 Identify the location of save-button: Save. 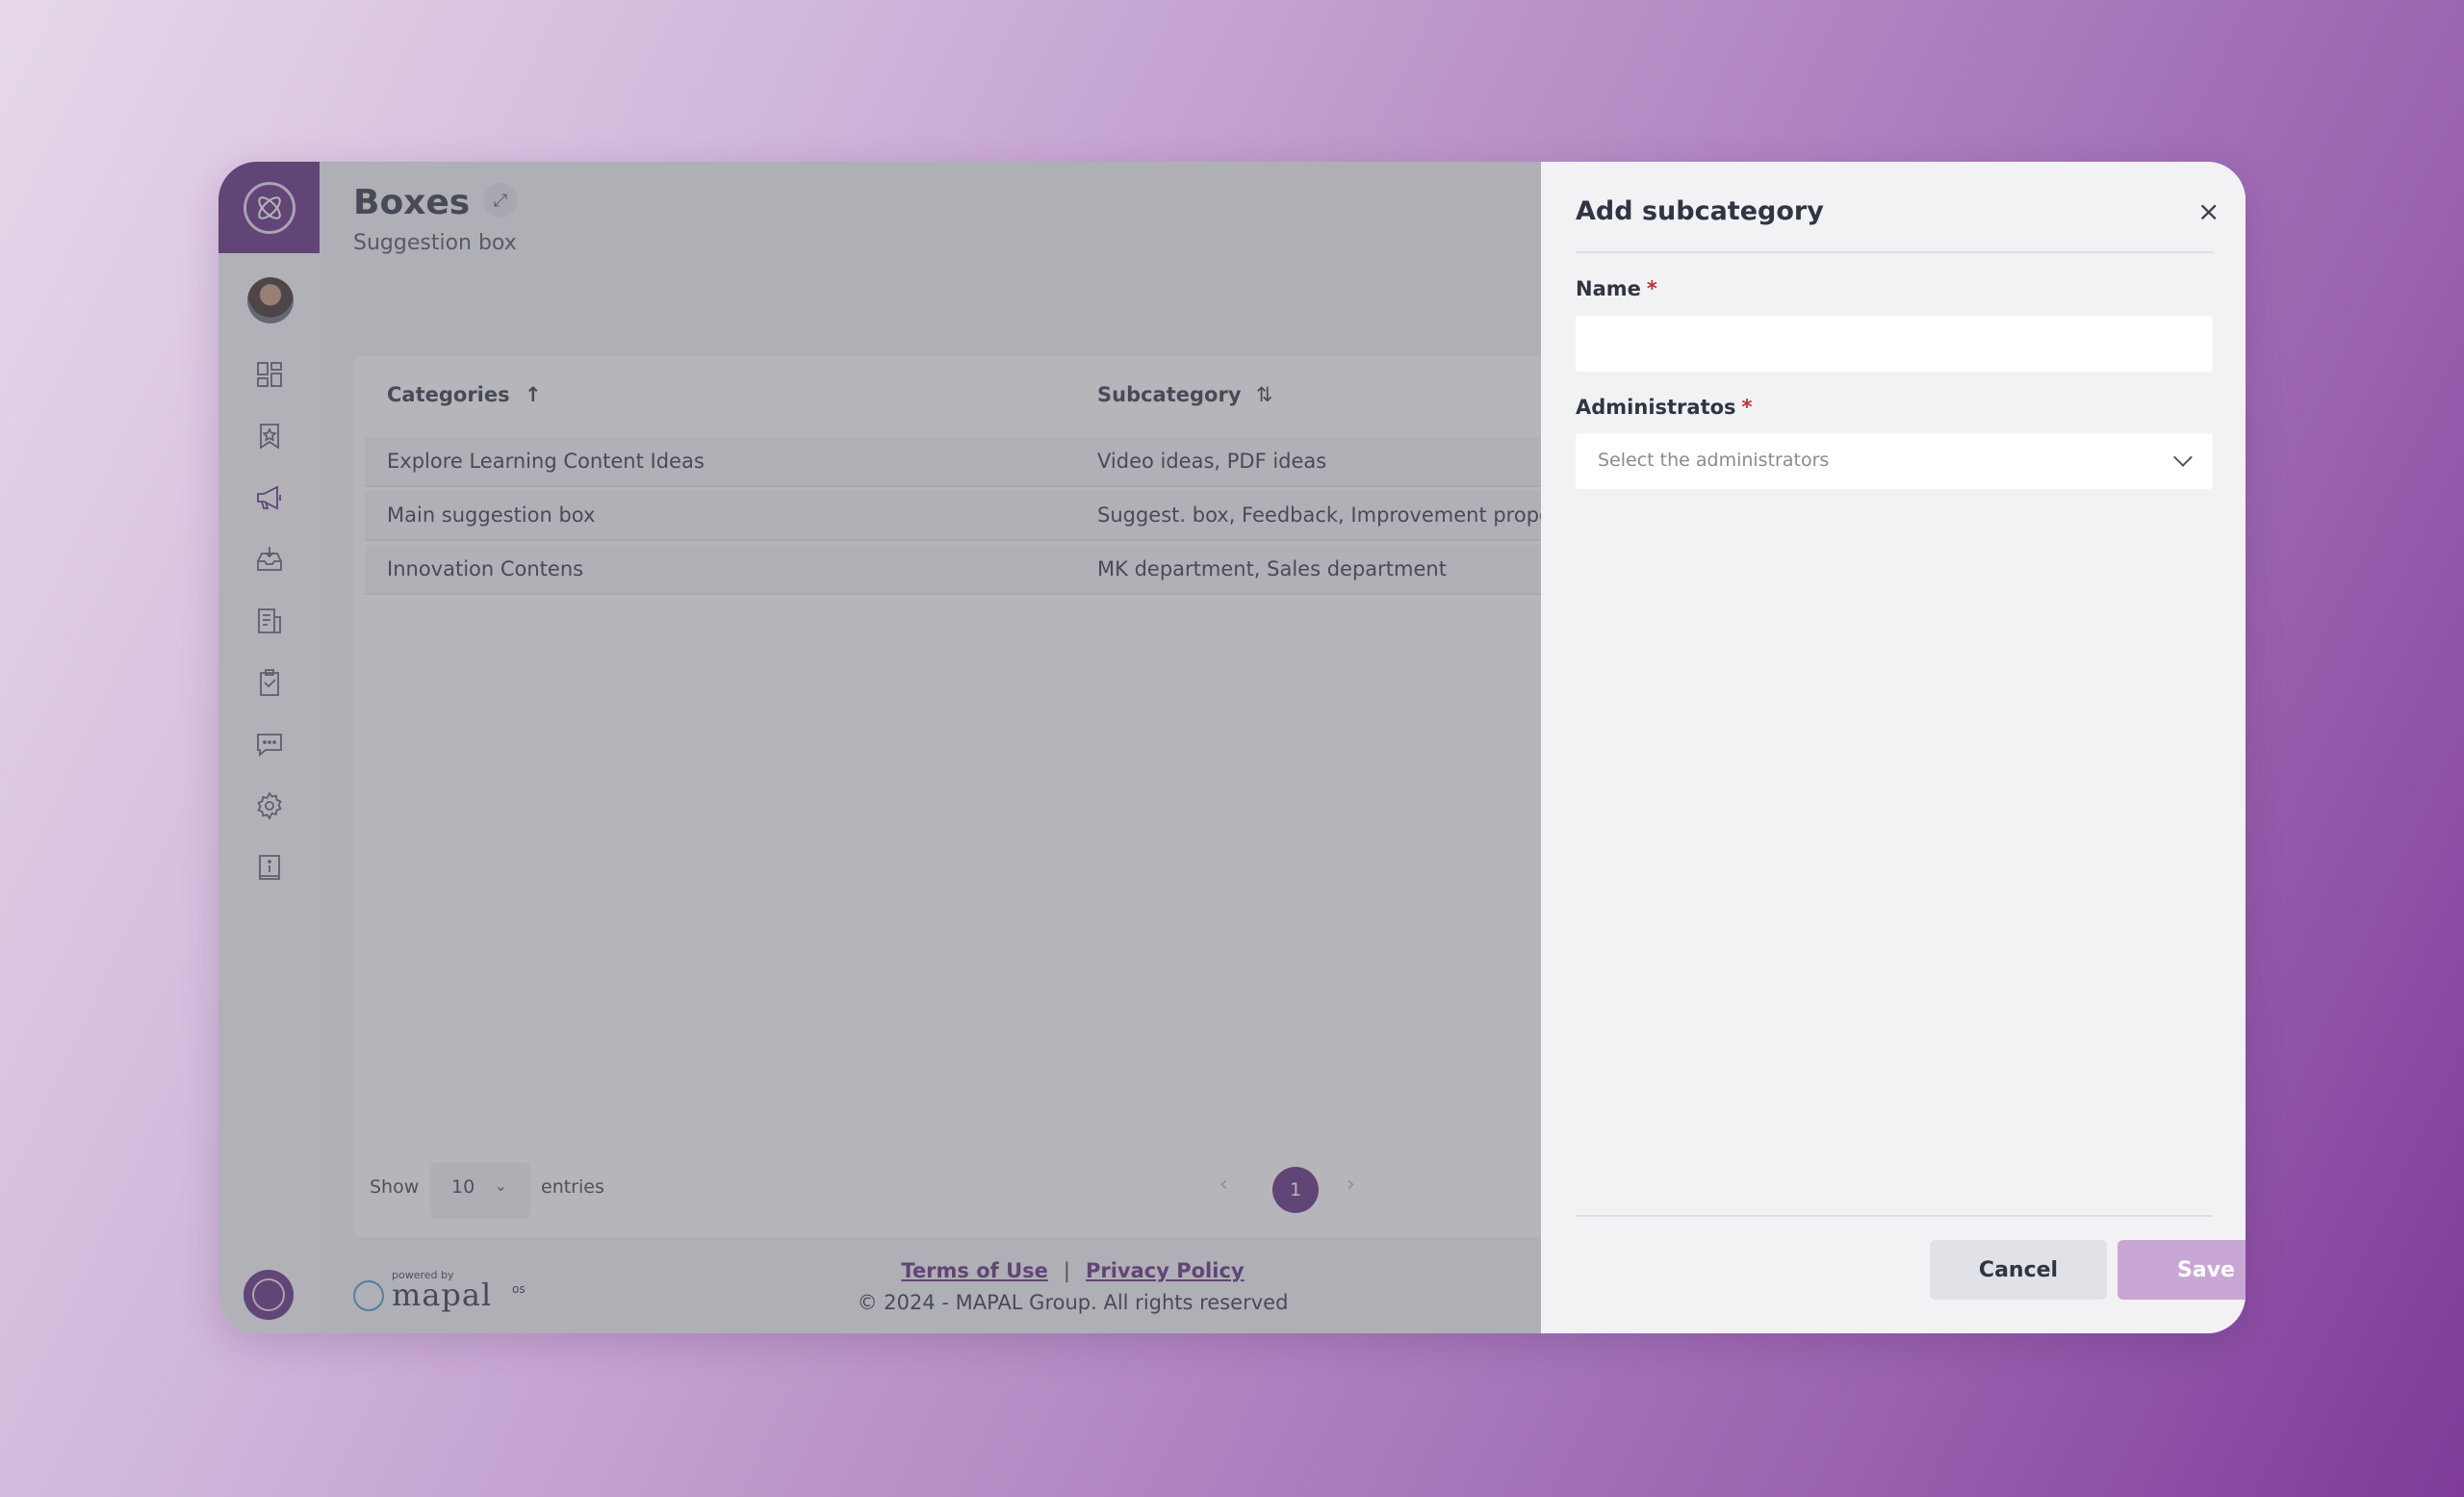
(2182, 1270).